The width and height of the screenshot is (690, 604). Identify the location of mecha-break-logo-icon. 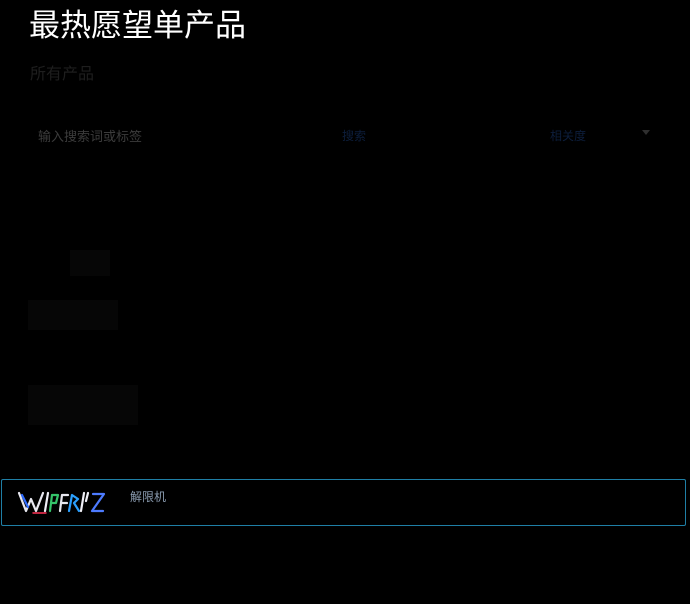
(61, 502).